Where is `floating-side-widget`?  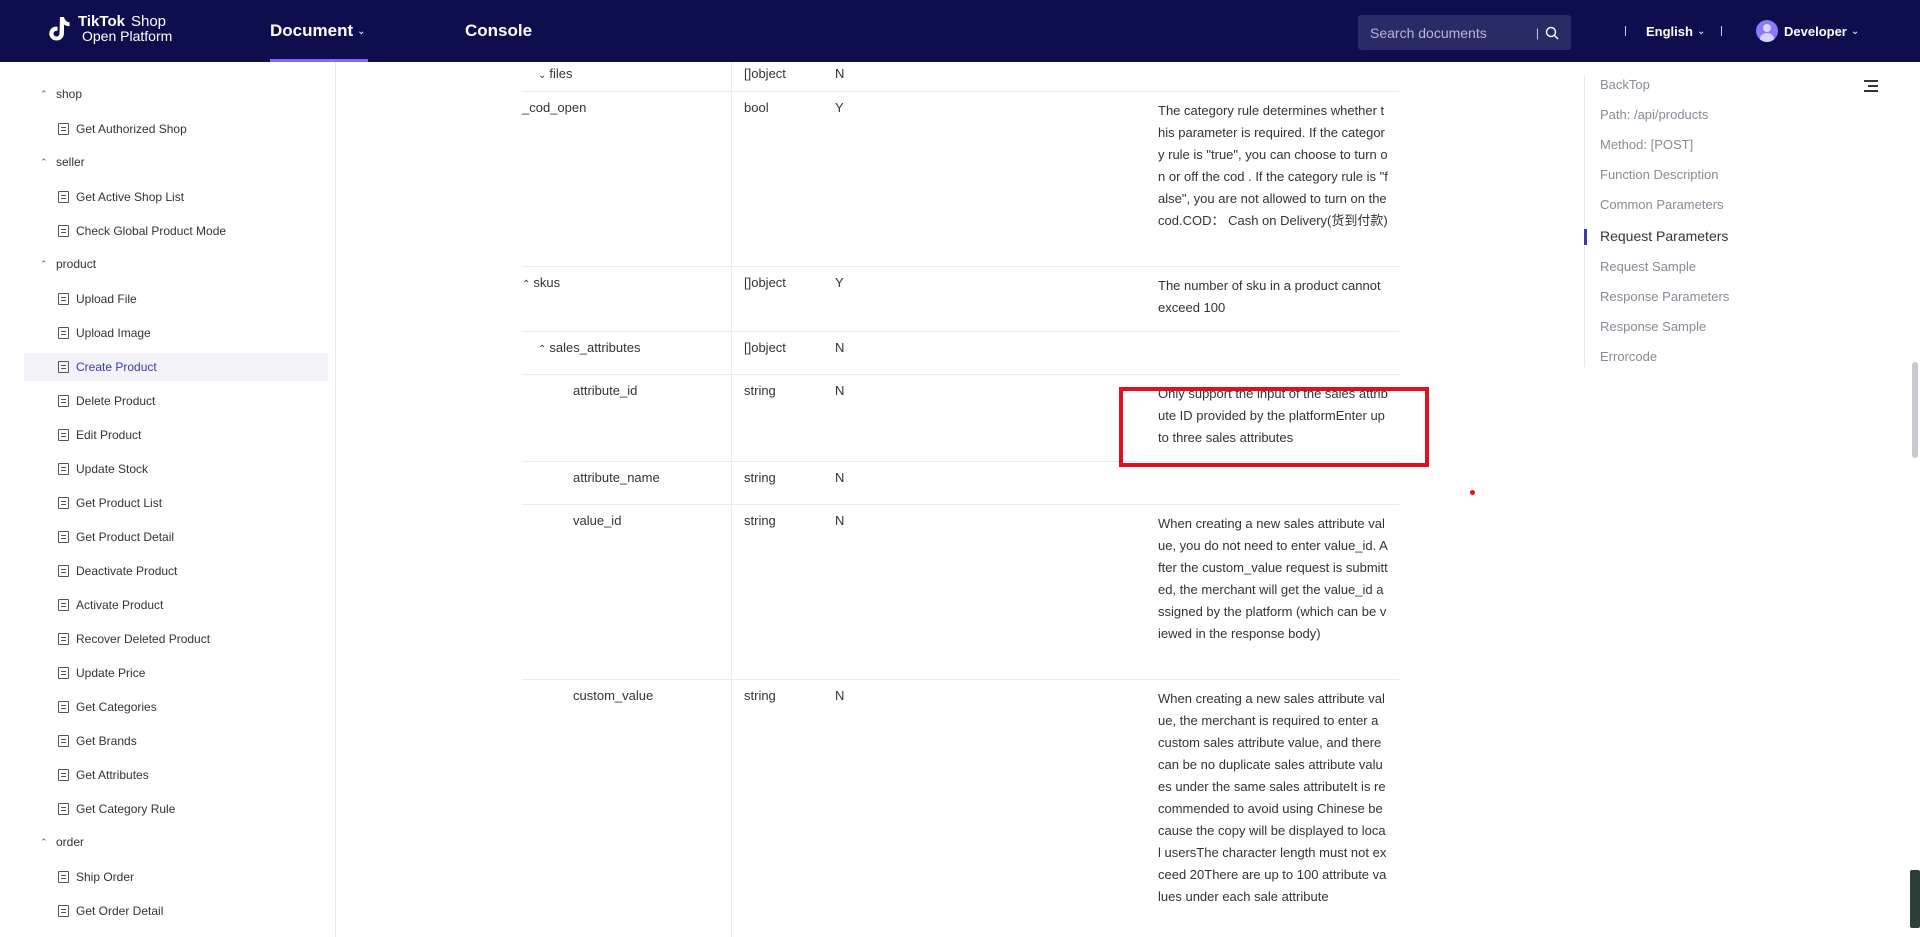 floating-side-widget is located at coordinates (1915, 899).